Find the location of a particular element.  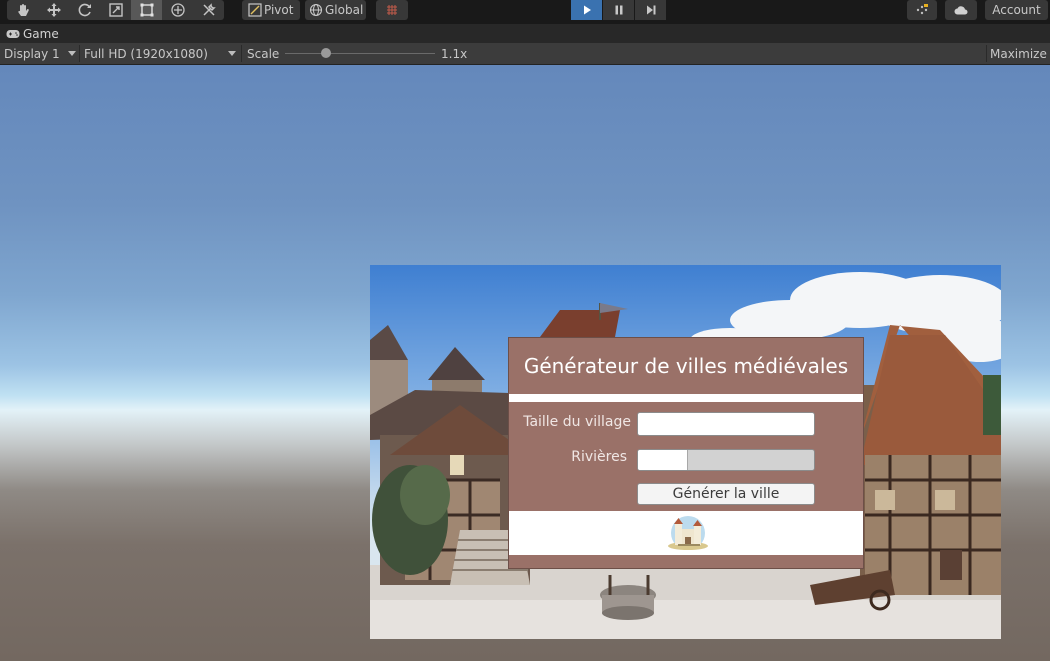

play-button is located at coordinates (586, 10).